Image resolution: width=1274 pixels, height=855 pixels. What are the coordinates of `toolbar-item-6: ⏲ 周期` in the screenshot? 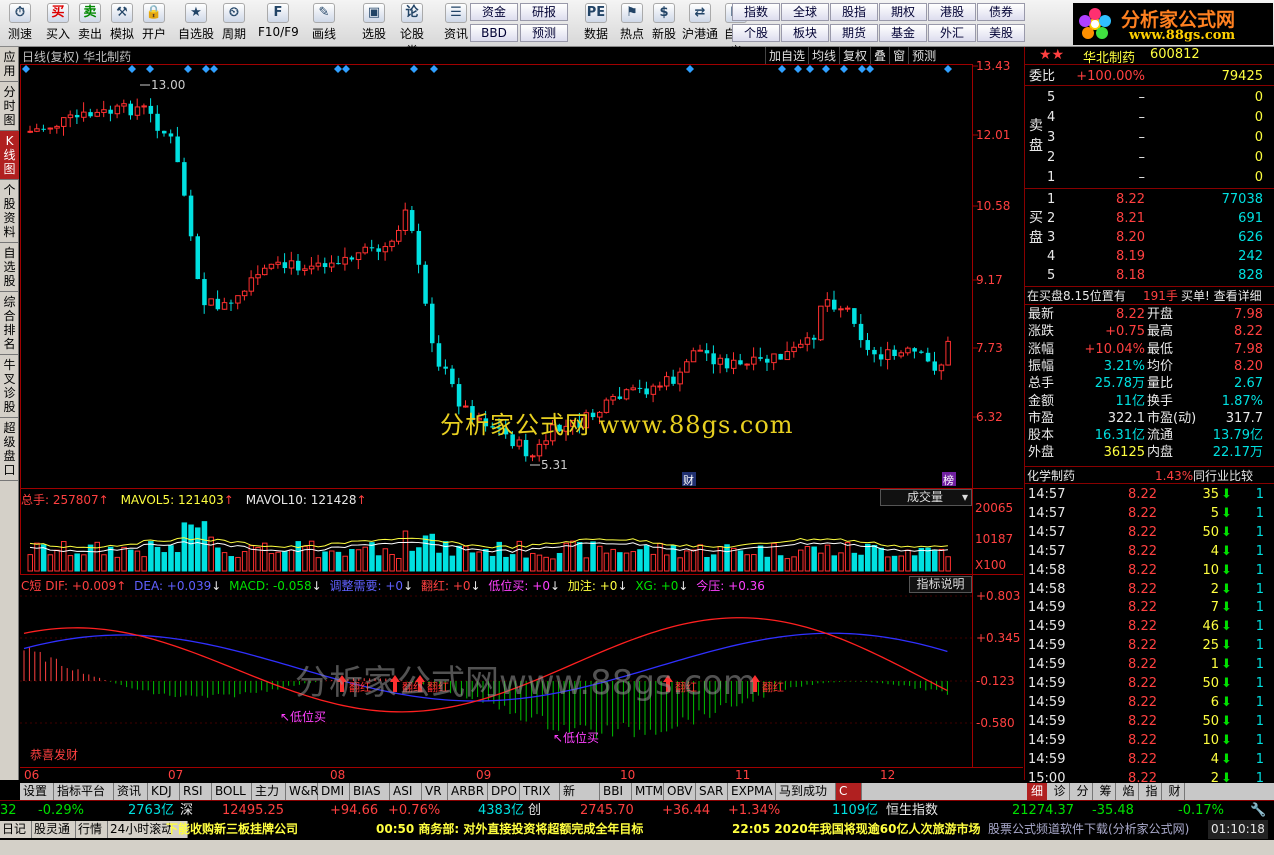 It's located at (234, 23).